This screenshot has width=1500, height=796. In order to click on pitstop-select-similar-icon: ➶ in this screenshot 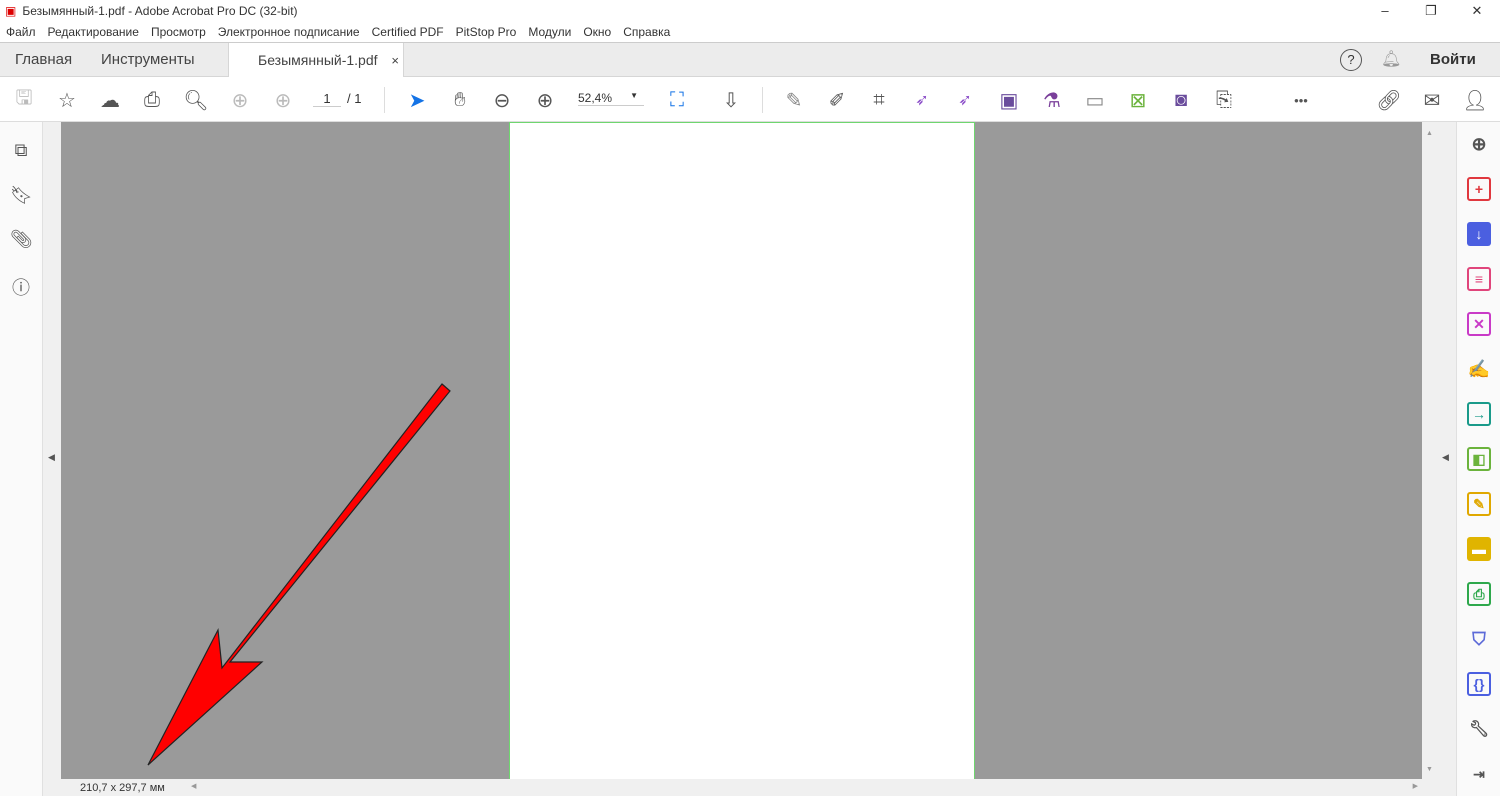, I will do `click(965, 100)`.